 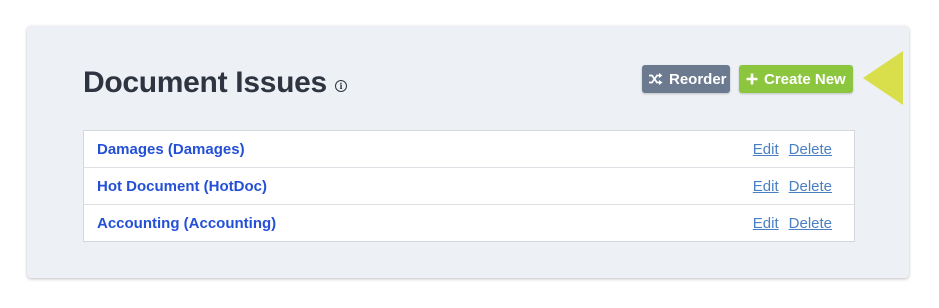 I want to click on page-title-row: Document Issues i, so click(x=215, y=83).